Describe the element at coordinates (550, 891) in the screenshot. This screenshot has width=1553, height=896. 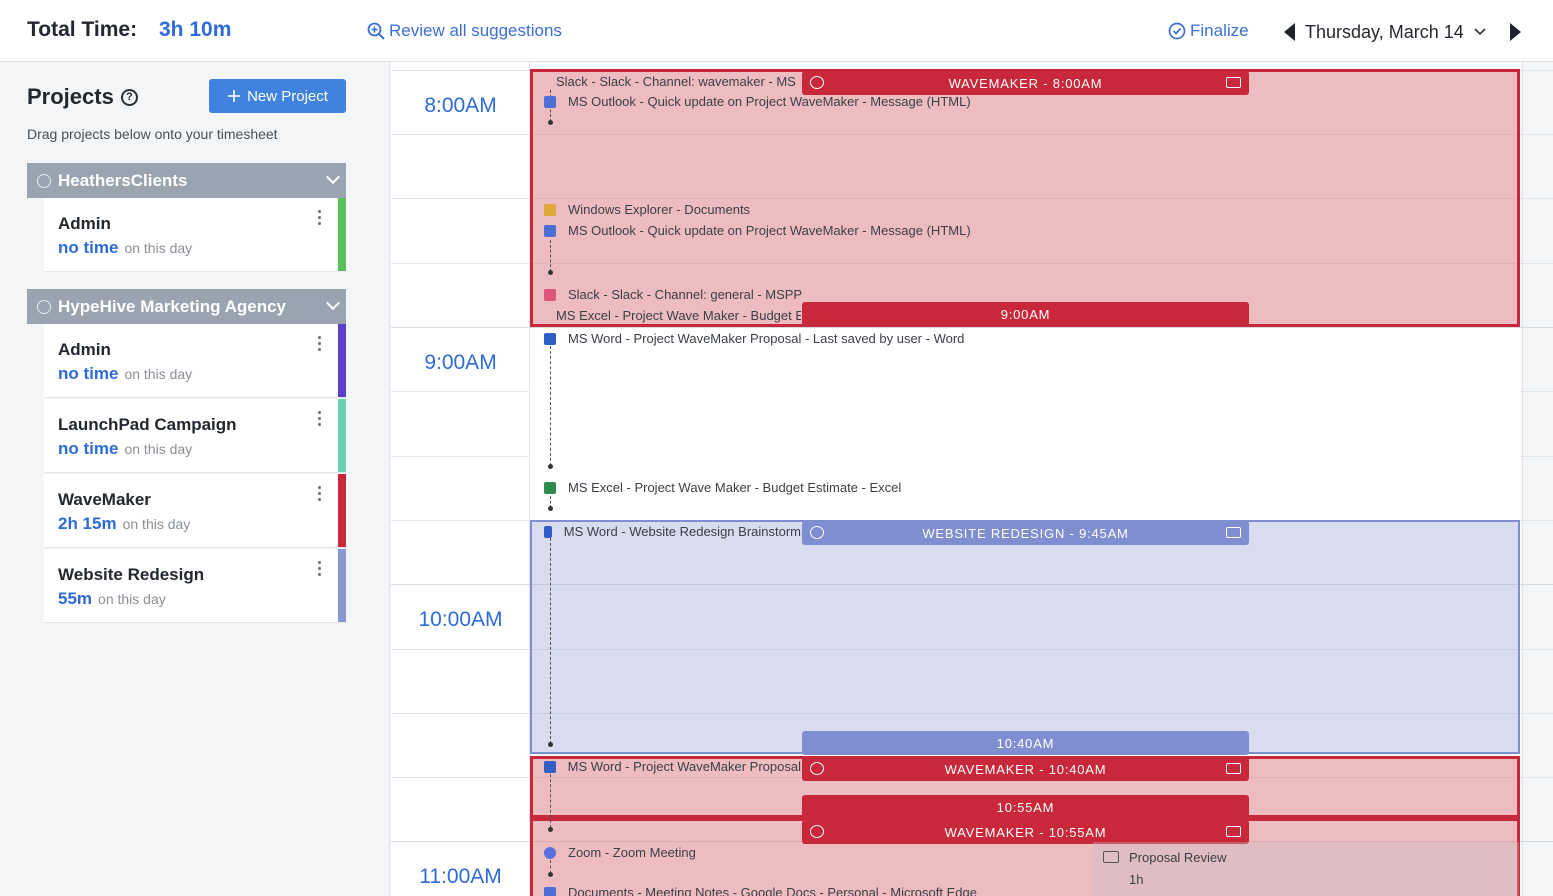
I see `document-icon` at that location.